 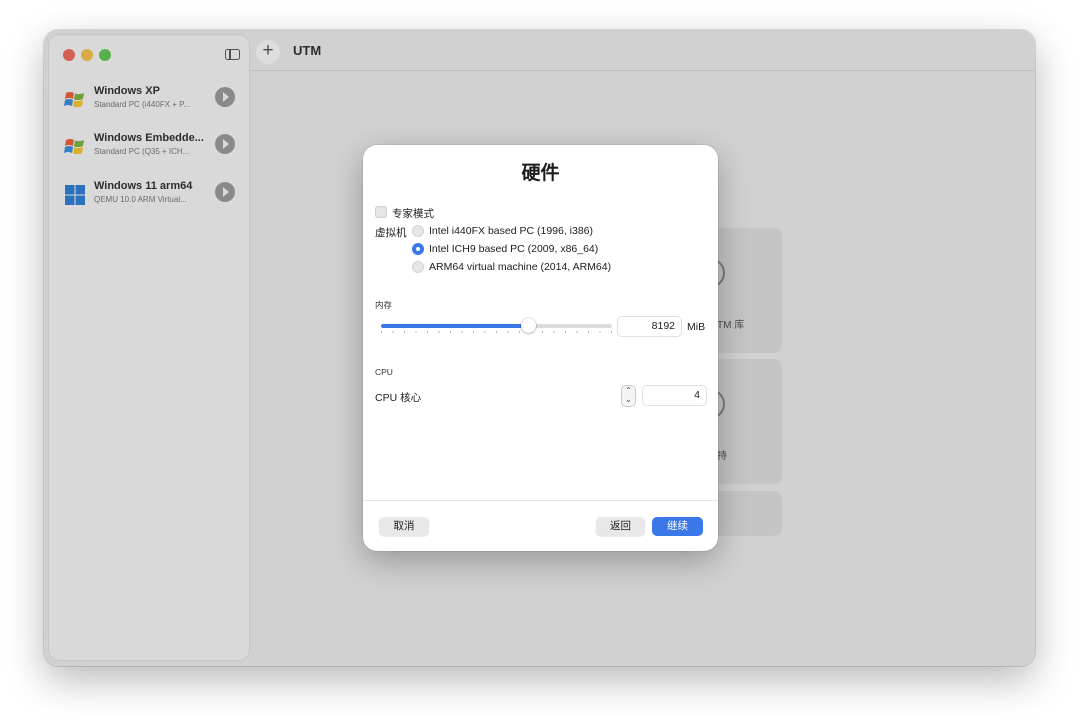 What do you see at coordinates (674, 395) in the screenshot?
I see `cpu-cores-input: 4` at bounding box center [674, 395].